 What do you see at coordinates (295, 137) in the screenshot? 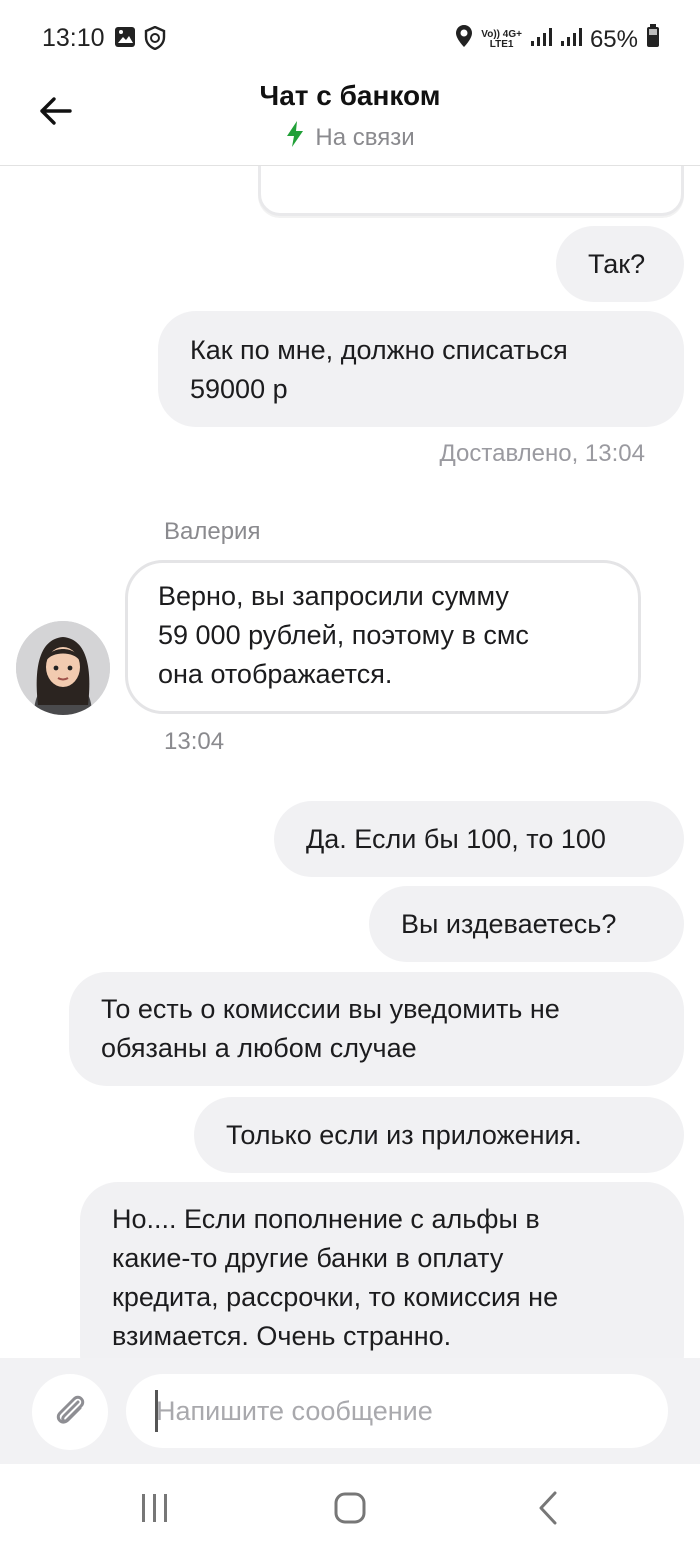
I see `lightning-icon` at bounding box center [295, 137].